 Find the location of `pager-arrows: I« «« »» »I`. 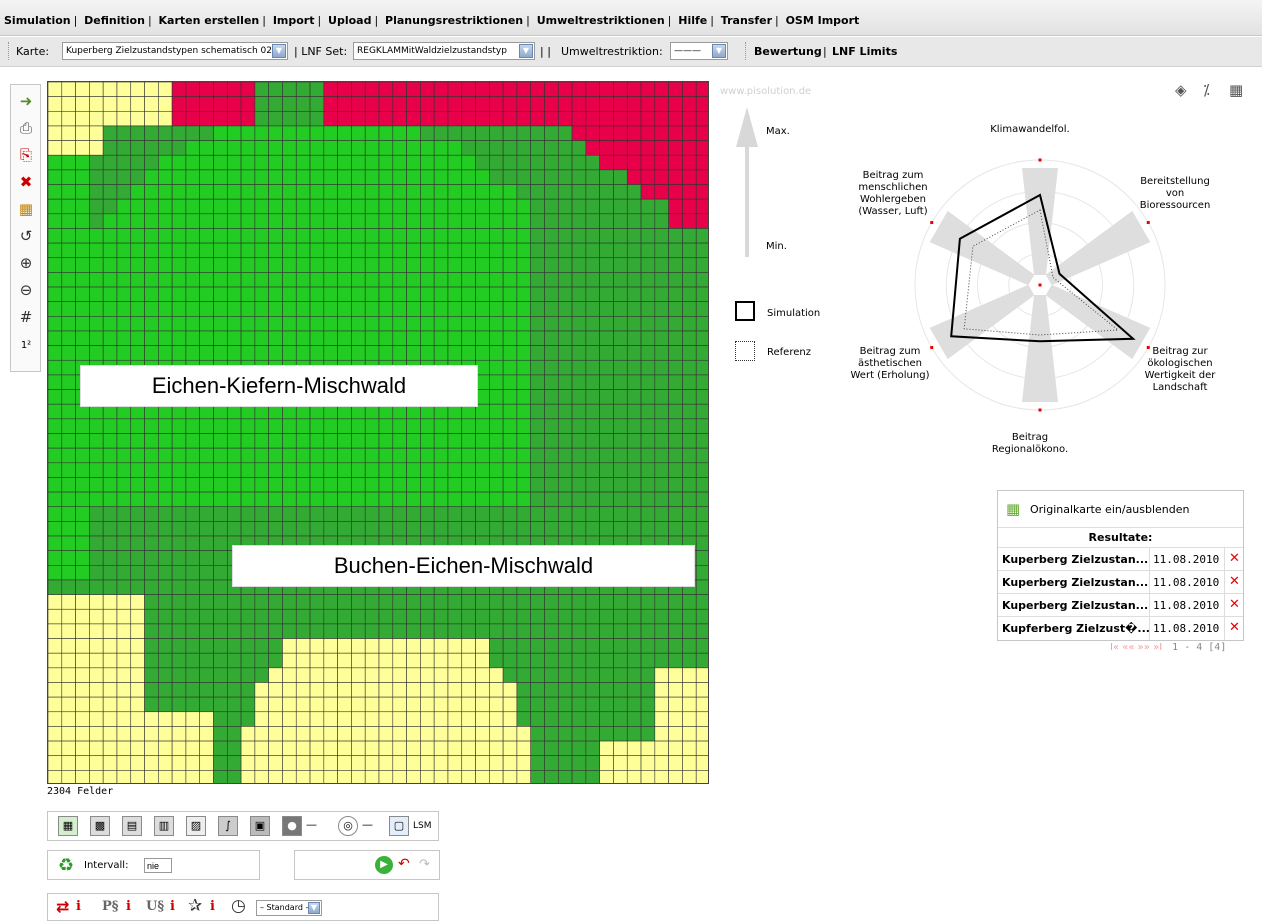

pager-arrows: I« «« »» »I is located at coordinates (1136, 647).